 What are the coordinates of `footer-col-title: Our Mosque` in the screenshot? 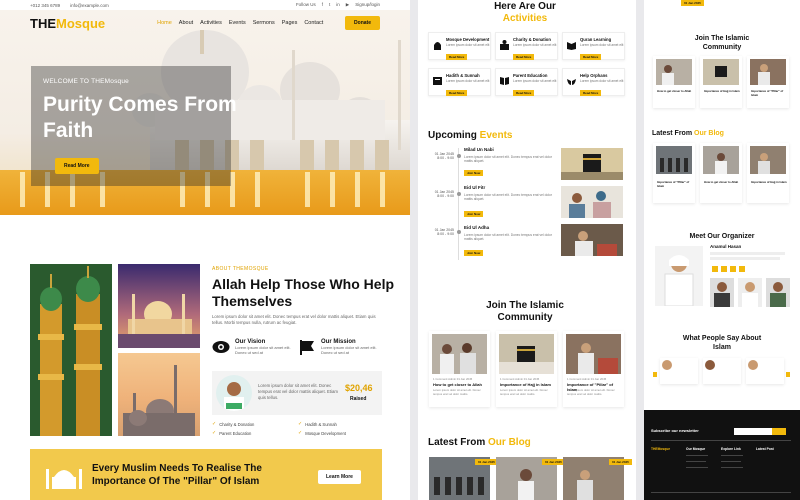 It's located at (696, 449).